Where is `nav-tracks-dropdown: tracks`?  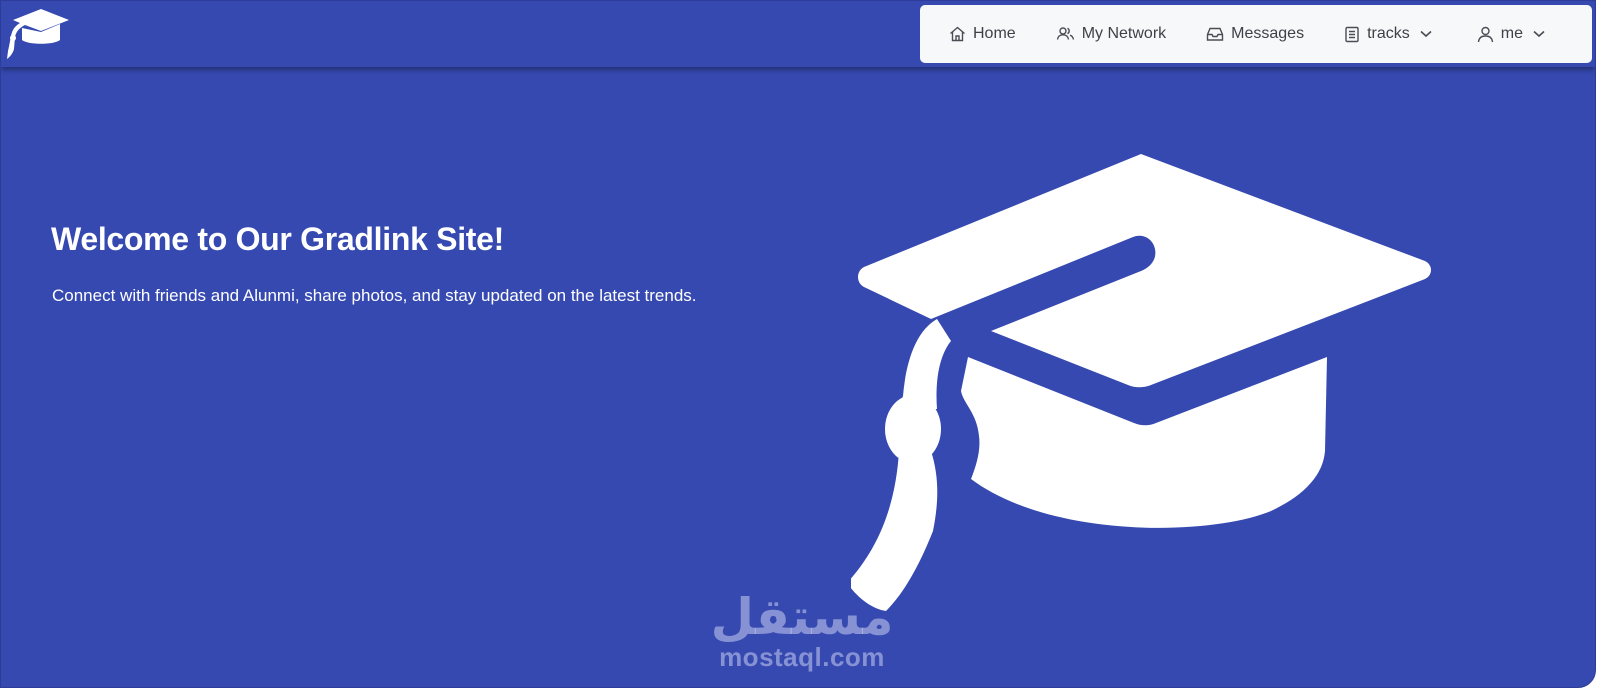
nav-tracks-dropdown: tracks is located at coordinates (1388, 34).